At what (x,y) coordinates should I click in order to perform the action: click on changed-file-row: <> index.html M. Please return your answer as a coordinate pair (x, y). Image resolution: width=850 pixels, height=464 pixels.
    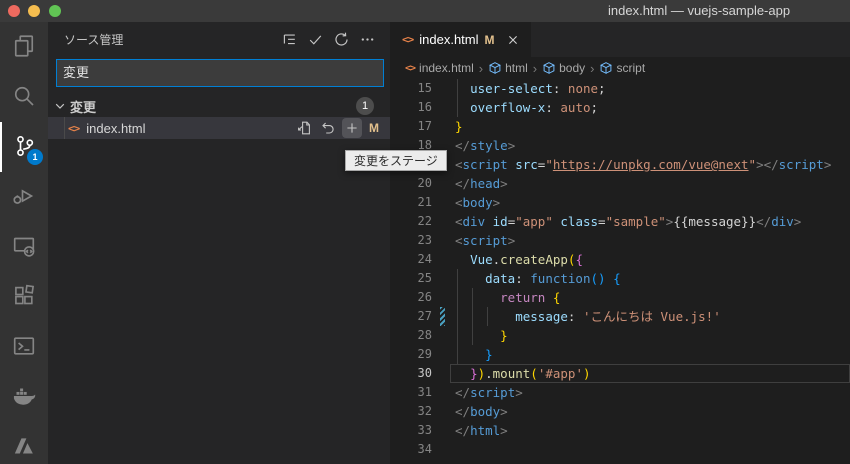
    Looking at the image, I should click on (219, 128).